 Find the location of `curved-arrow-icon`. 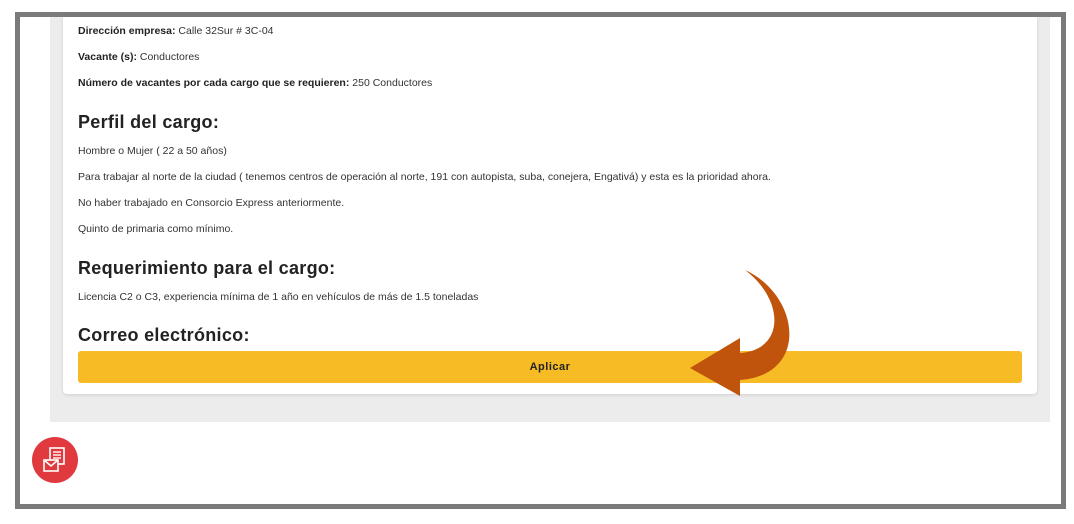

curved-arrow-icon is located at coordinates (740, 333).